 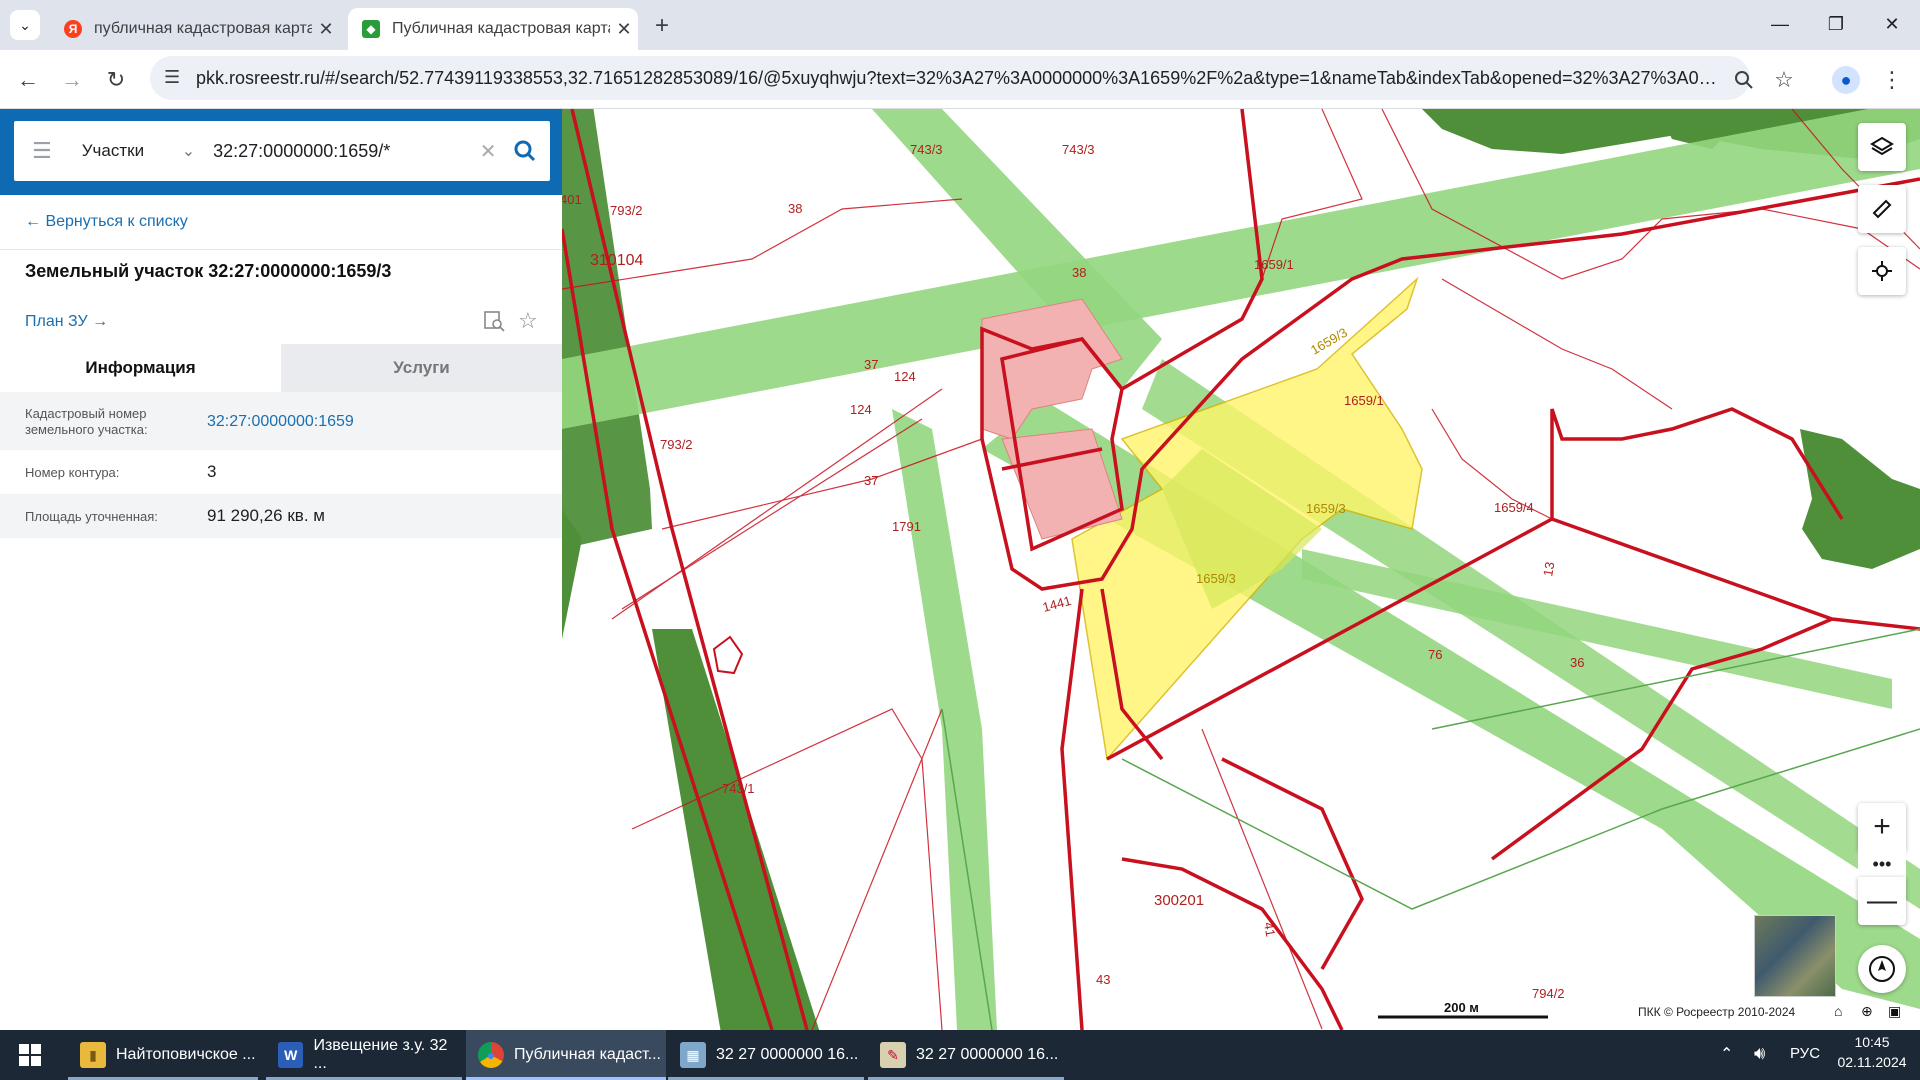 I want to click on compass-icon, so click(x=1882, y=969).